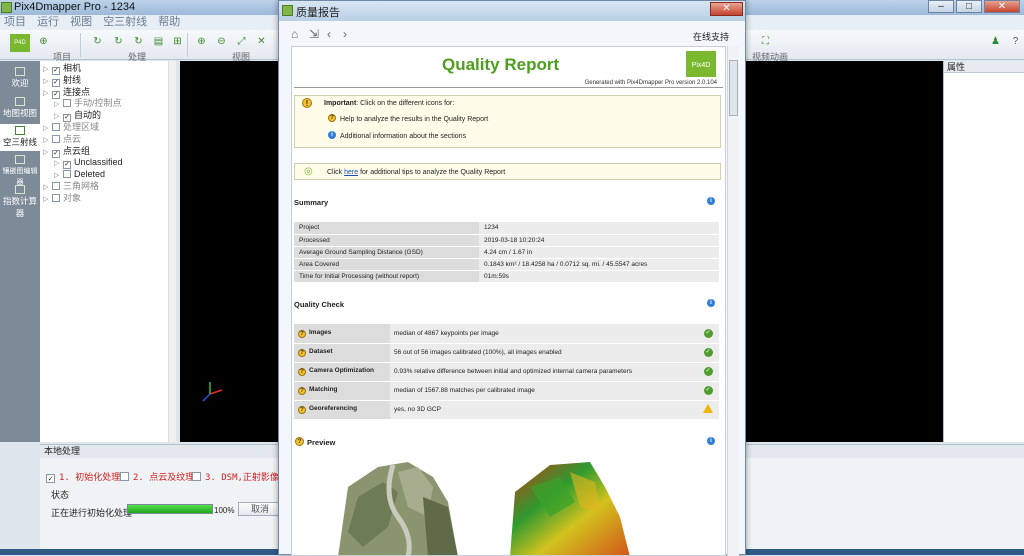  What do you see at coordinates (138, 41) in the screenshot?
I see `process-step3-icon: ↻` at bounding box center [138, 41].